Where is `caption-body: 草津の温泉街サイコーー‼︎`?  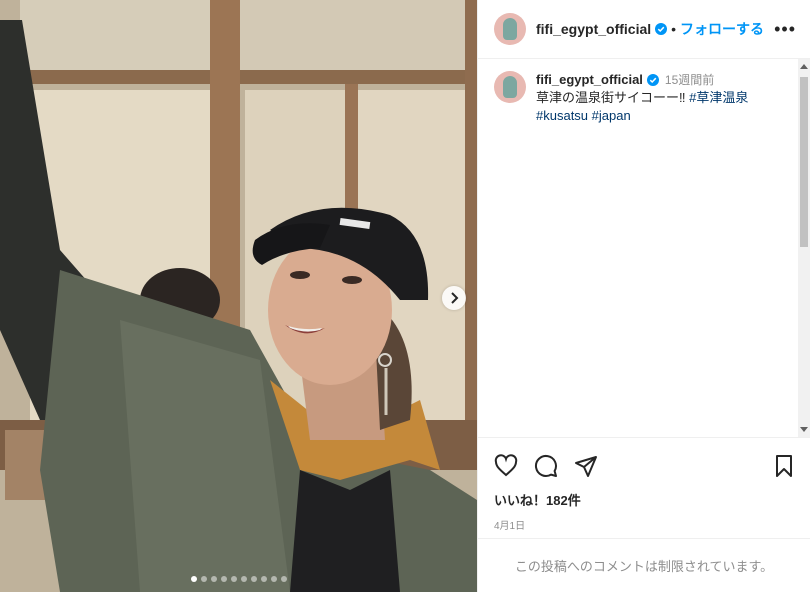 caption-body: 草津の温泉街サイコーー‼︎ is located at coordinates (613, 97).